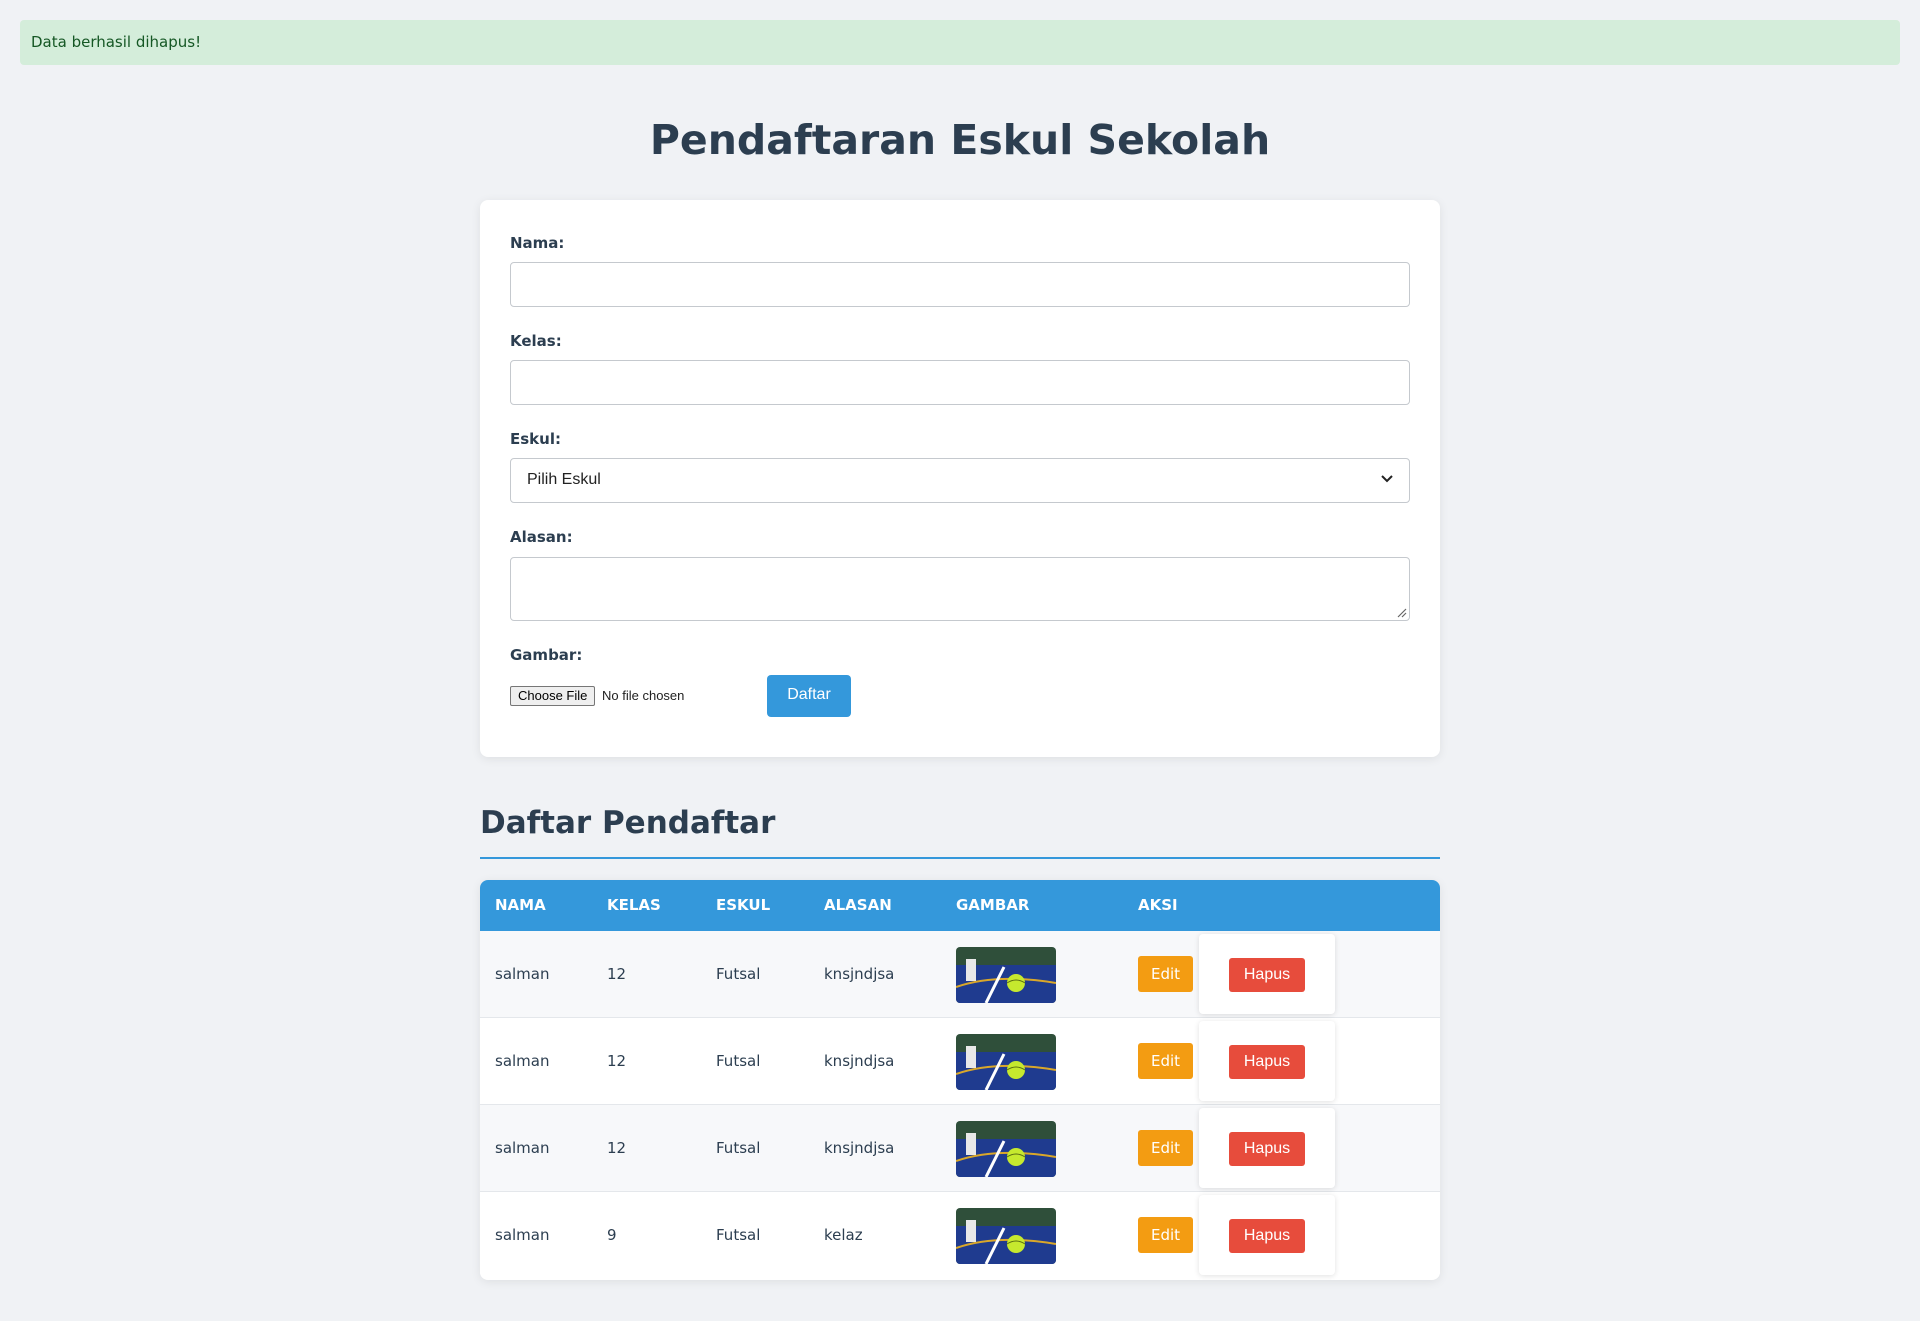 The image size is (1920, 1321). I want to click on file-status: No file chosen, so click(643, 695).